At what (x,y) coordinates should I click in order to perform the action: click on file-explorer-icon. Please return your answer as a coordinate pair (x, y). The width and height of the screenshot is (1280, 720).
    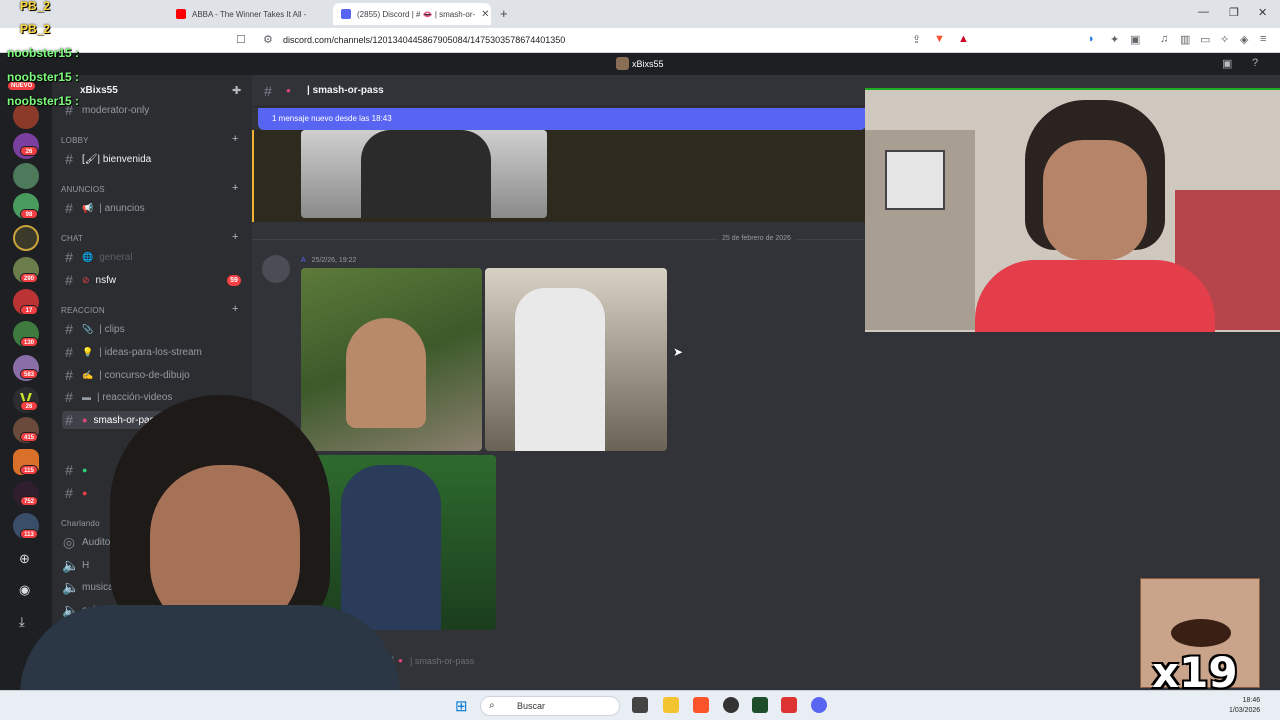
    Looking at the image, I should click on (671, 705).